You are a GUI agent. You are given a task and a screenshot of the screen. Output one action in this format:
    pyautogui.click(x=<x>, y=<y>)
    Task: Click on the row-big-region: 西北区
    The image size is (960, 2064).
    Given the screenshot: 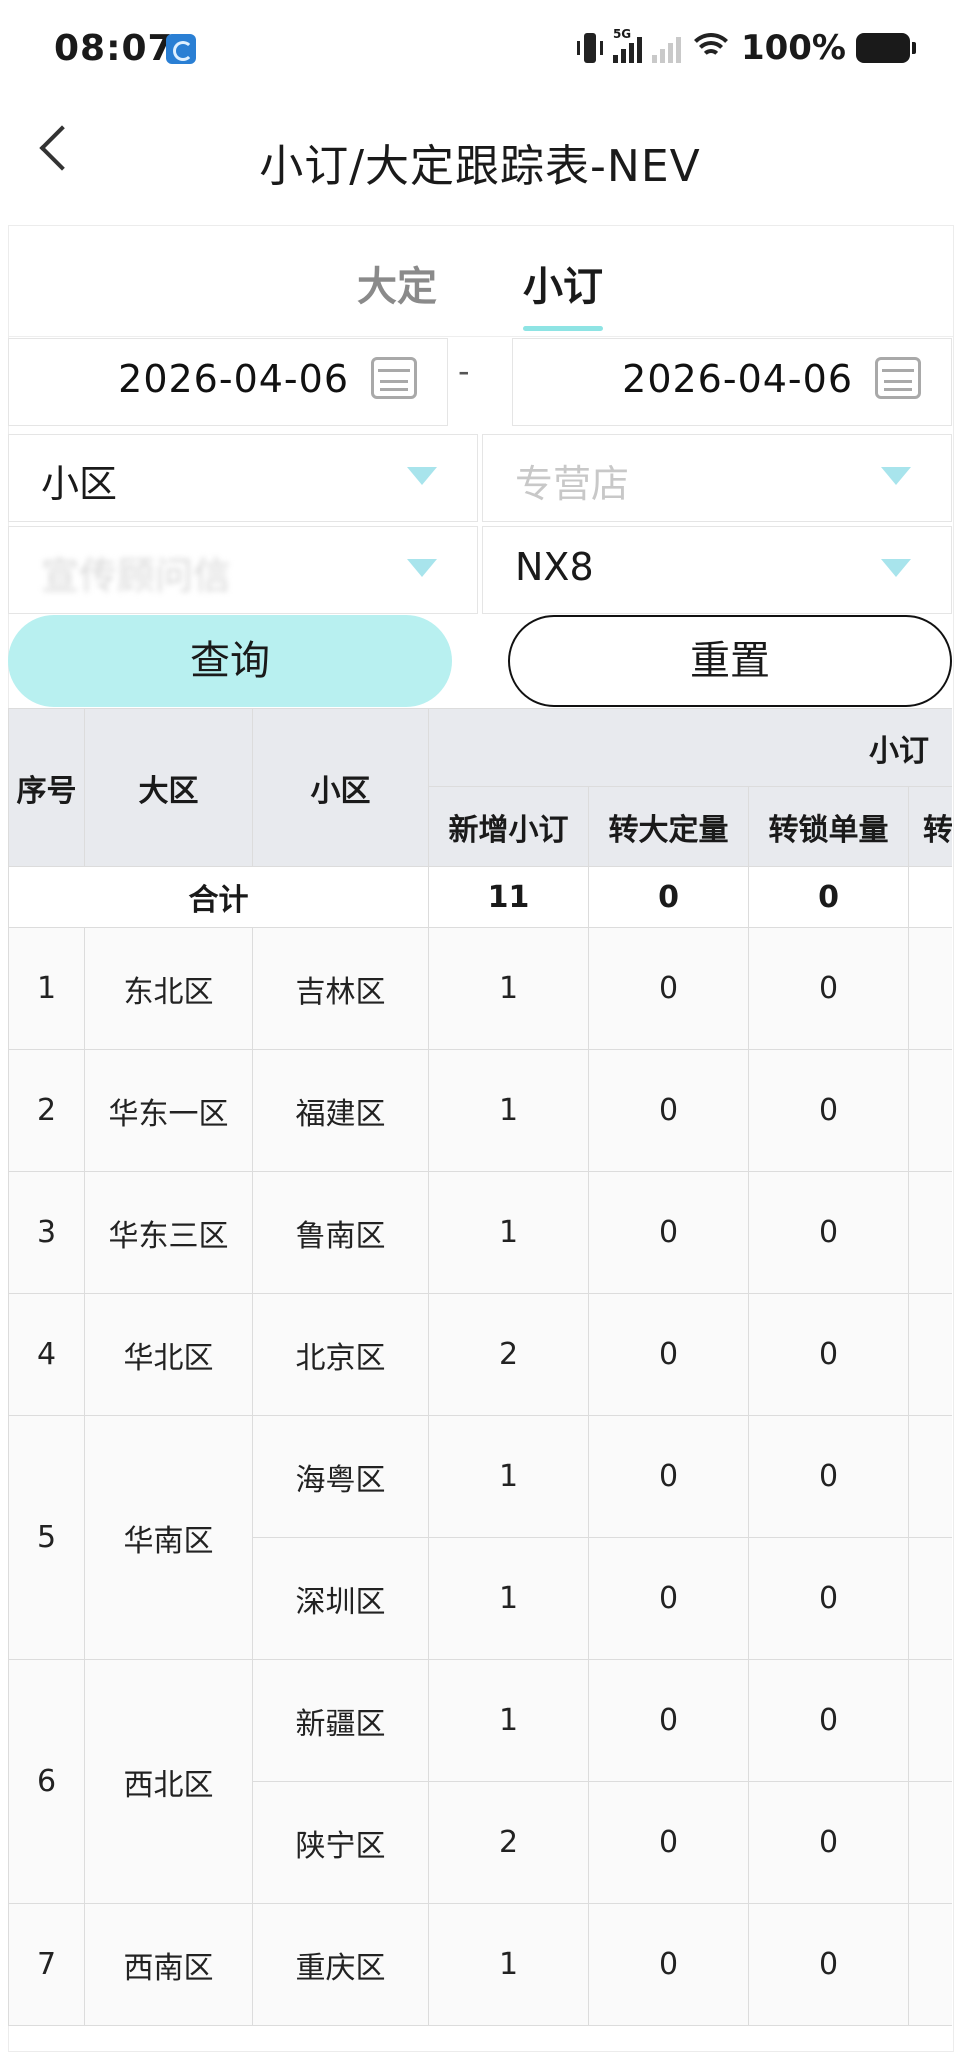 What is the action you would take?
    pyautogui.click(x=168, y=1781)
    